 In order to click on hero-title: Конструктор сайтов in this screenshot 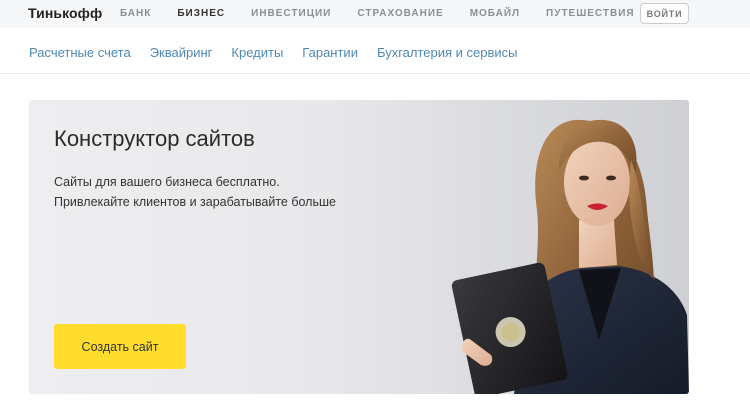, I will do `click(154, 138)`.